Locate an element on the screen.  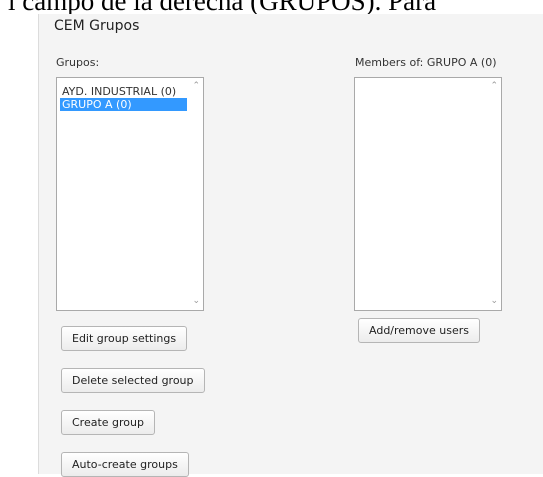
panel-title: CEM Grupos is located at coordinates (97, 26).